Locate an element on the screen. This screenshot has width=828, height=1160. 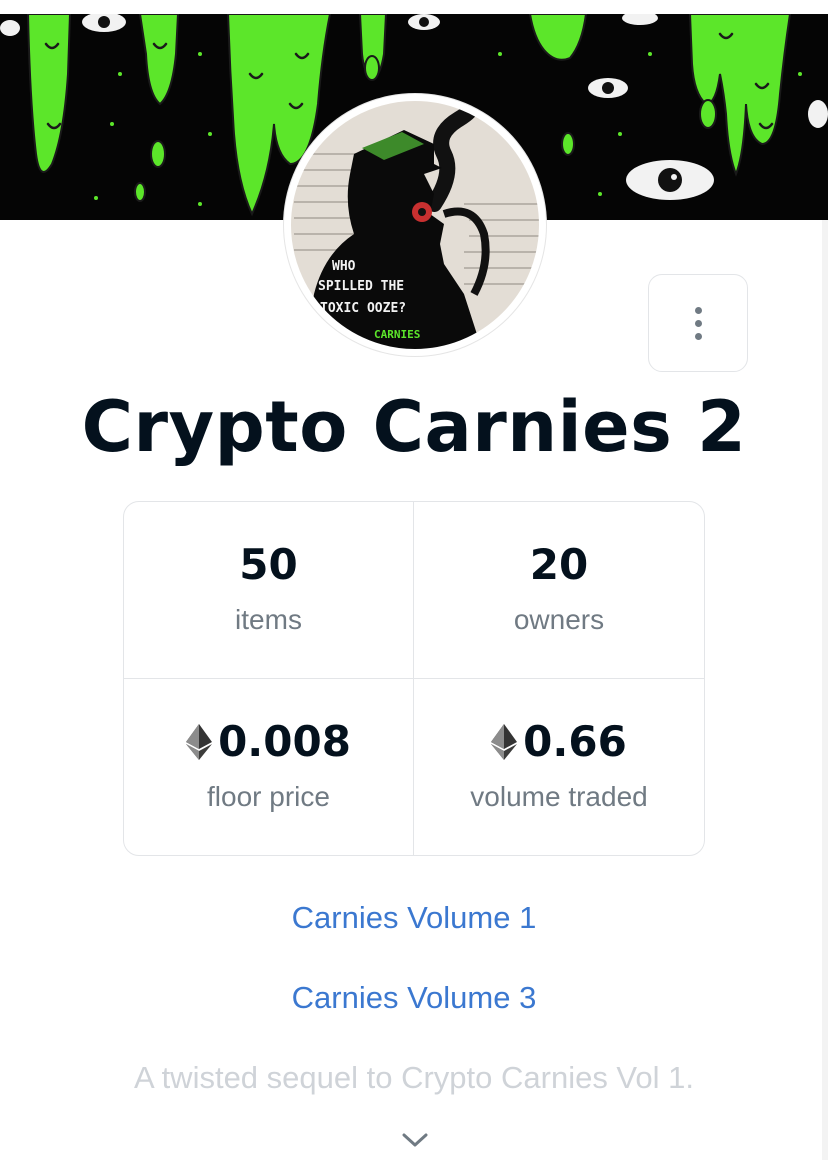
stat-volume-traded-label: volume traded is located at coordinates (559, 796).